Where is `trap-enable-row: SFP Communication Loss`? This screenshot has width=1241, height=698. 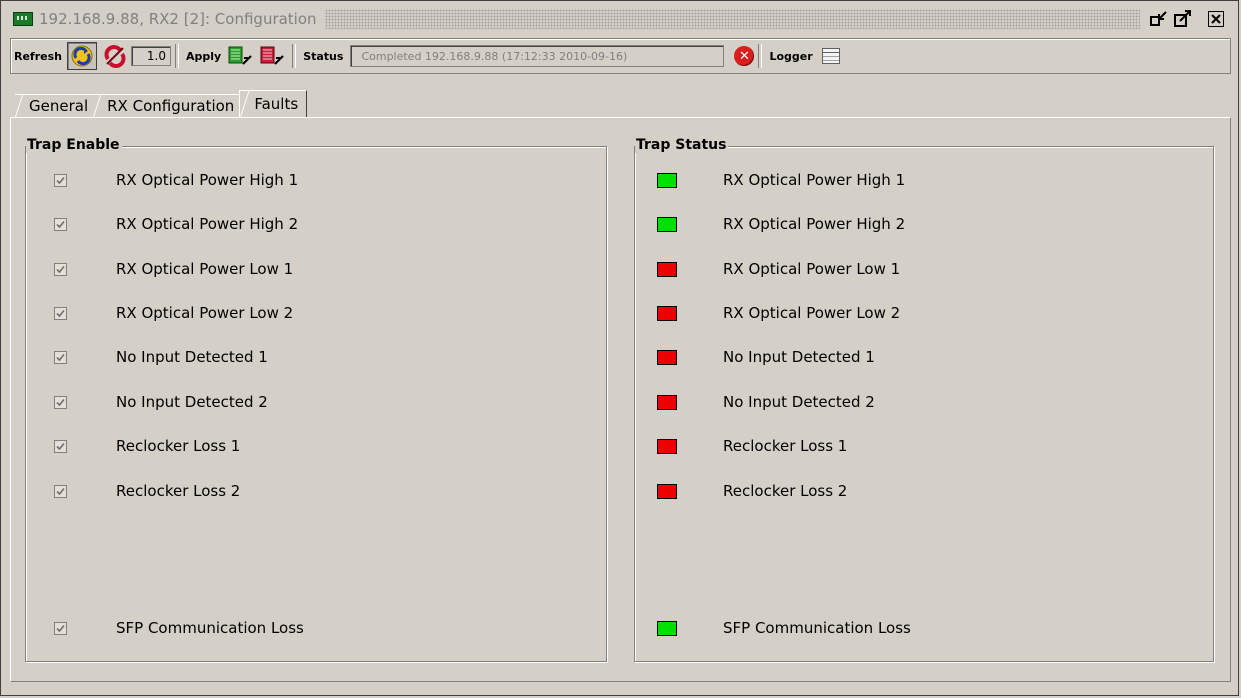
trap-enable-row: SFP Communication Loss is located at coordinates (316, 629).